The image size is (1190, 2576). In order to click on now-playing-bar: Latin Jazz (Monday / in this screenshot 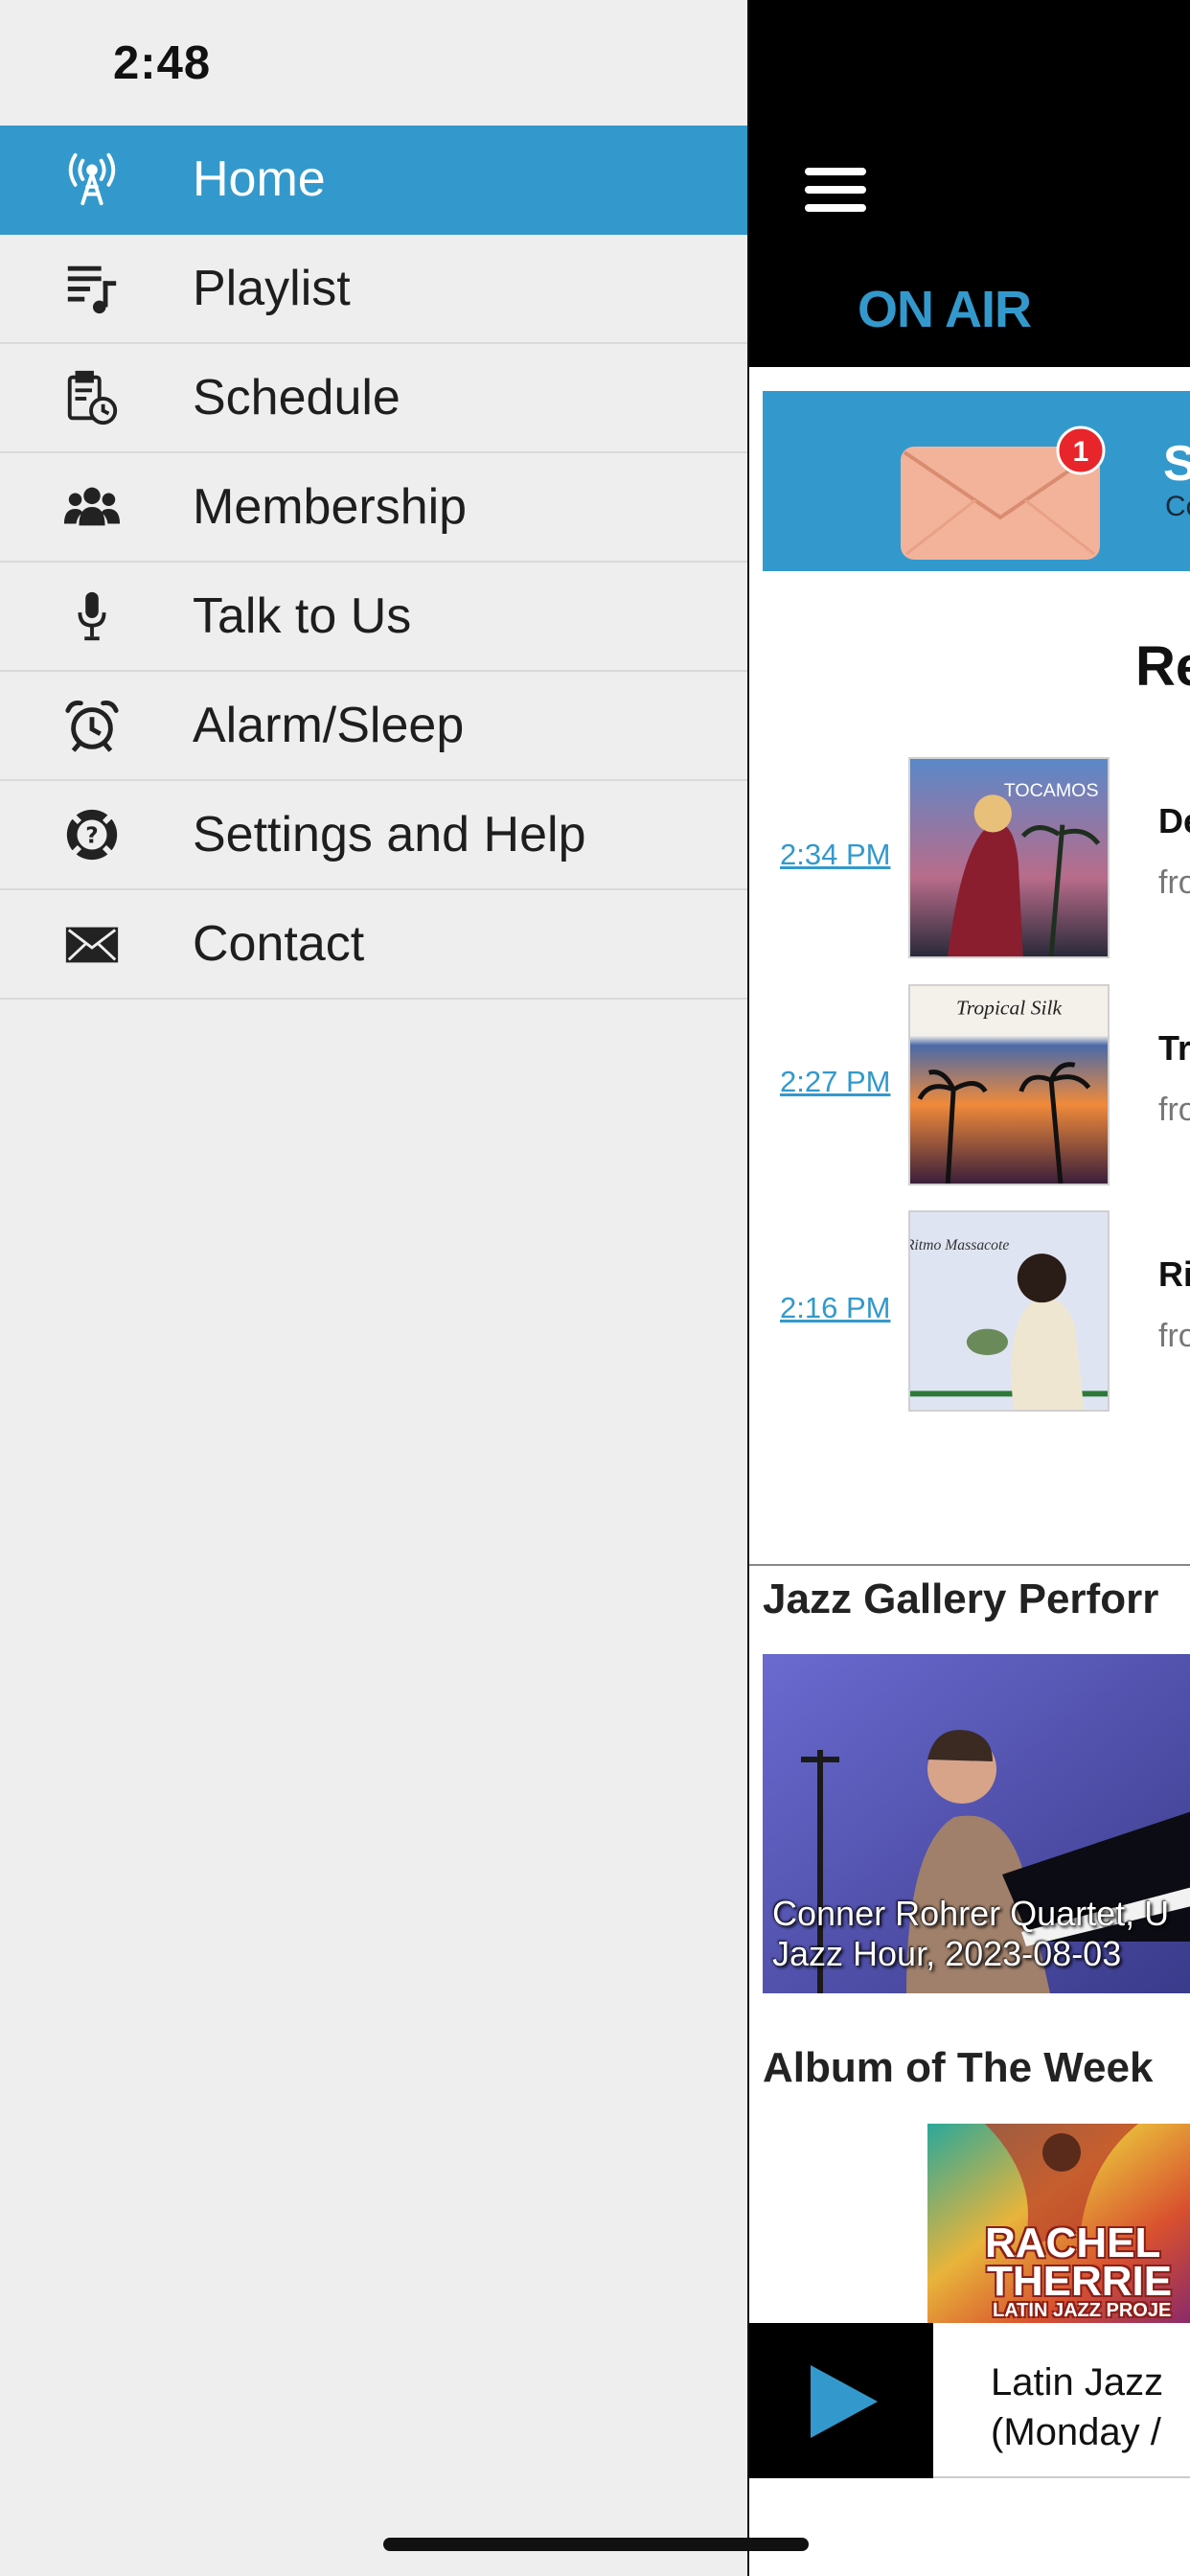, I will do `click(969, 2400)`.